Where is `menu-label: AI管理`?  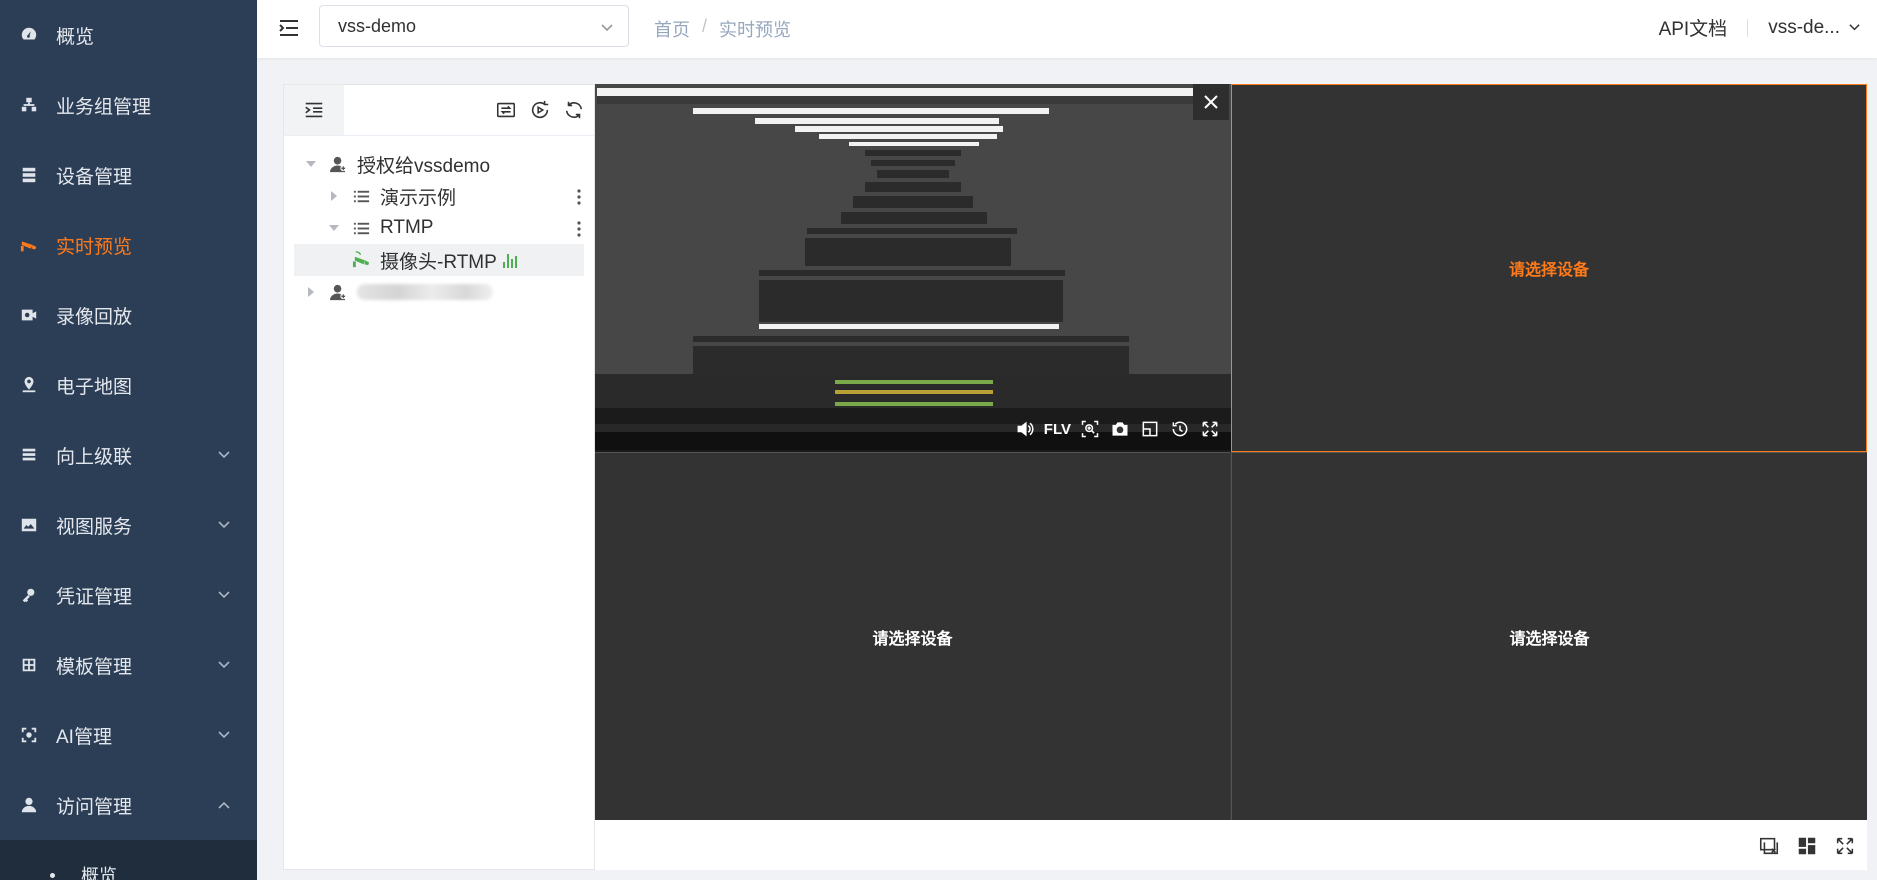 menu-label: AI管理 is located at coordinates (84, 737).